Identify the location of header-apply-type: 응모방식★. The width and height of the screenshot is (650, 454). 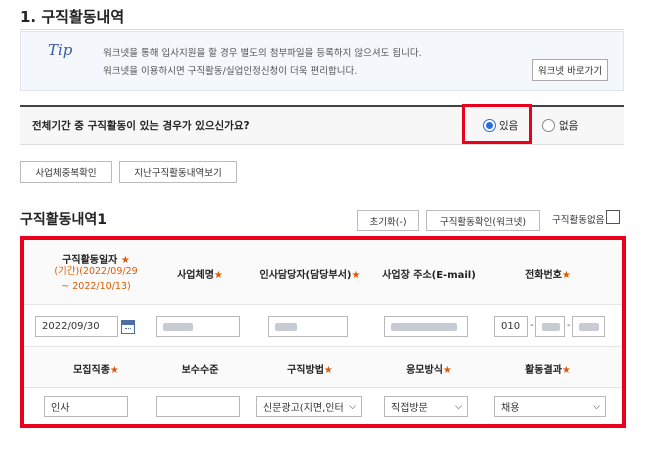
(429, 370).